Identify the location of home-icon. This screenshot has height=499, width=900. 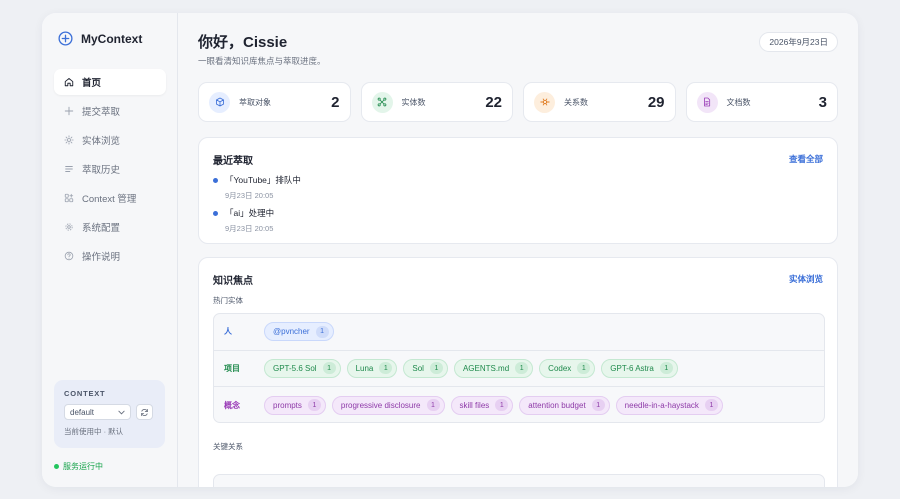
(69, 82).